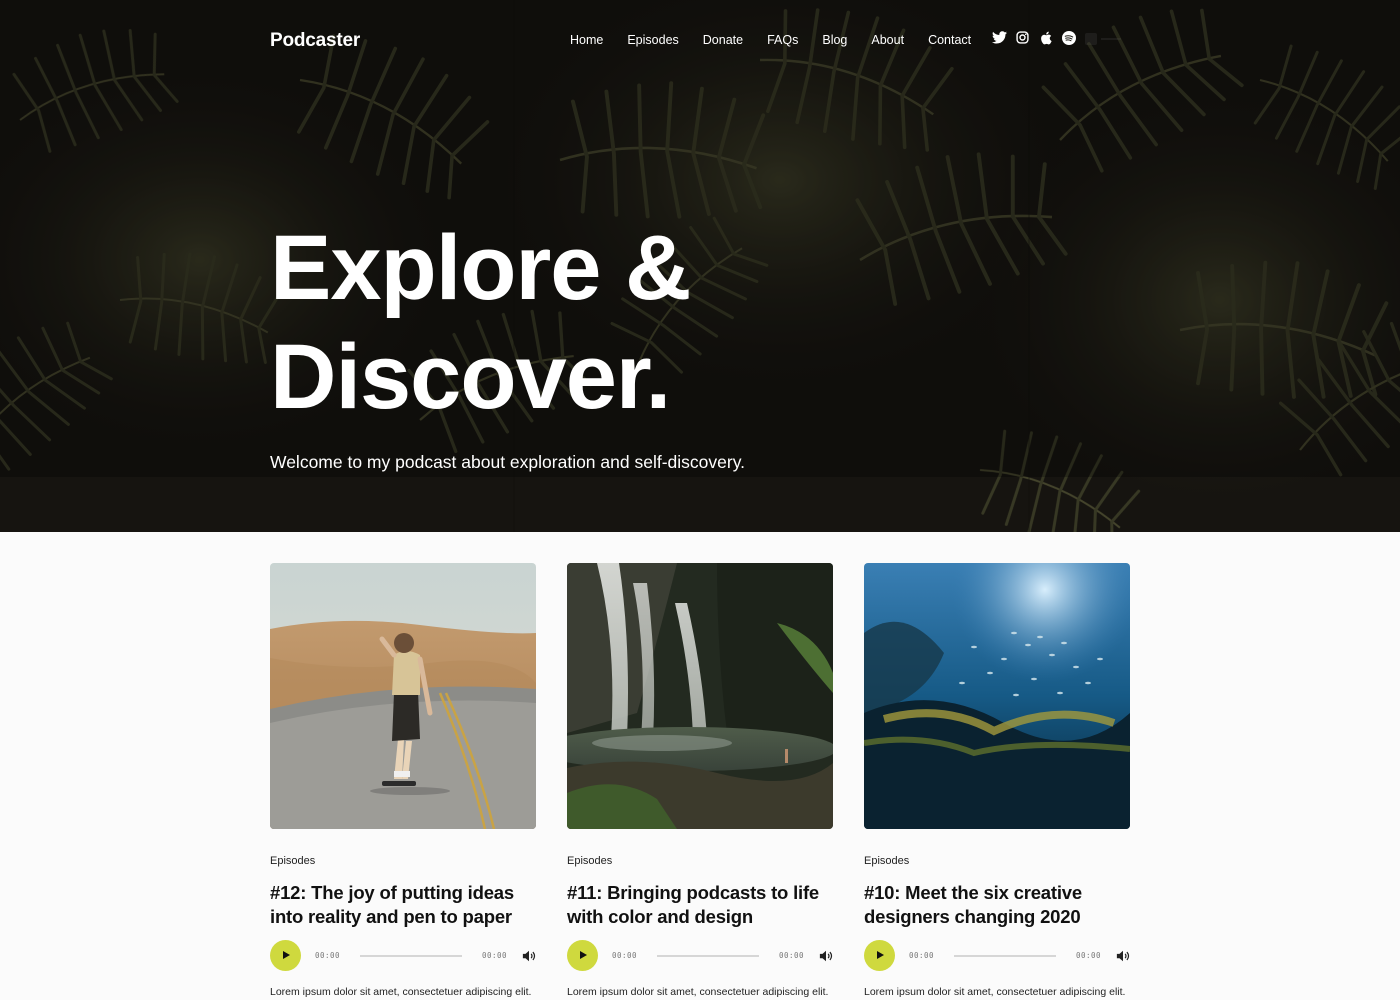 The width and height of the screenshot is (1400, 1000). What do you see at coordinates (480, 268) in the screenshot?
I see `hero-title-line-1: Explore &` at bounding box center [480, 268].